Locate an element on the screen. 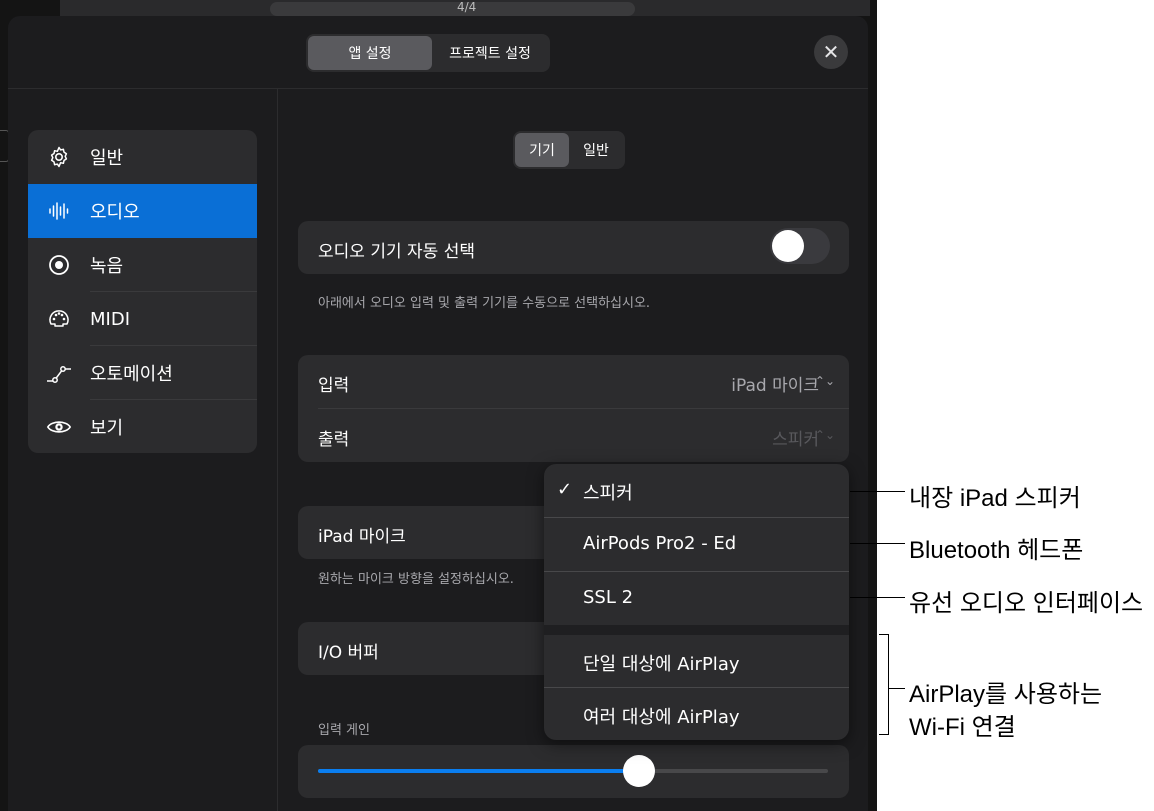  sidebar-item-midi: MIDI is located at coordinates (142, 319).